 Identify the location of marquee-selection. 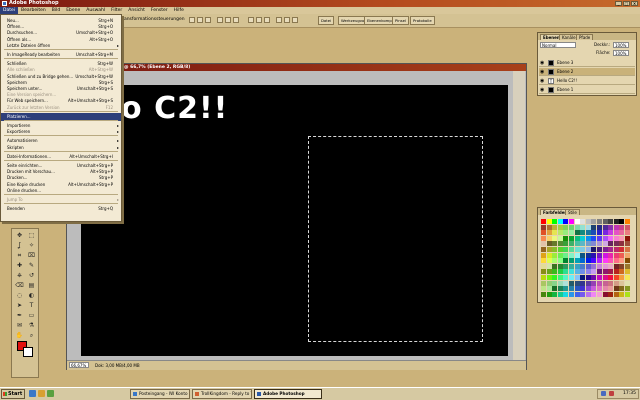
(395, 239).